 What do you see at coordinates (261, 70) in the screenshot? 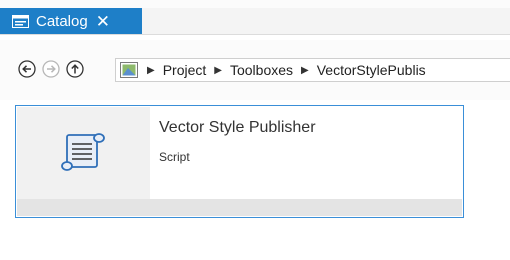
I see `breadcrumb-item-toolboxes: Toolboxes` at bounding box center [261, 70].